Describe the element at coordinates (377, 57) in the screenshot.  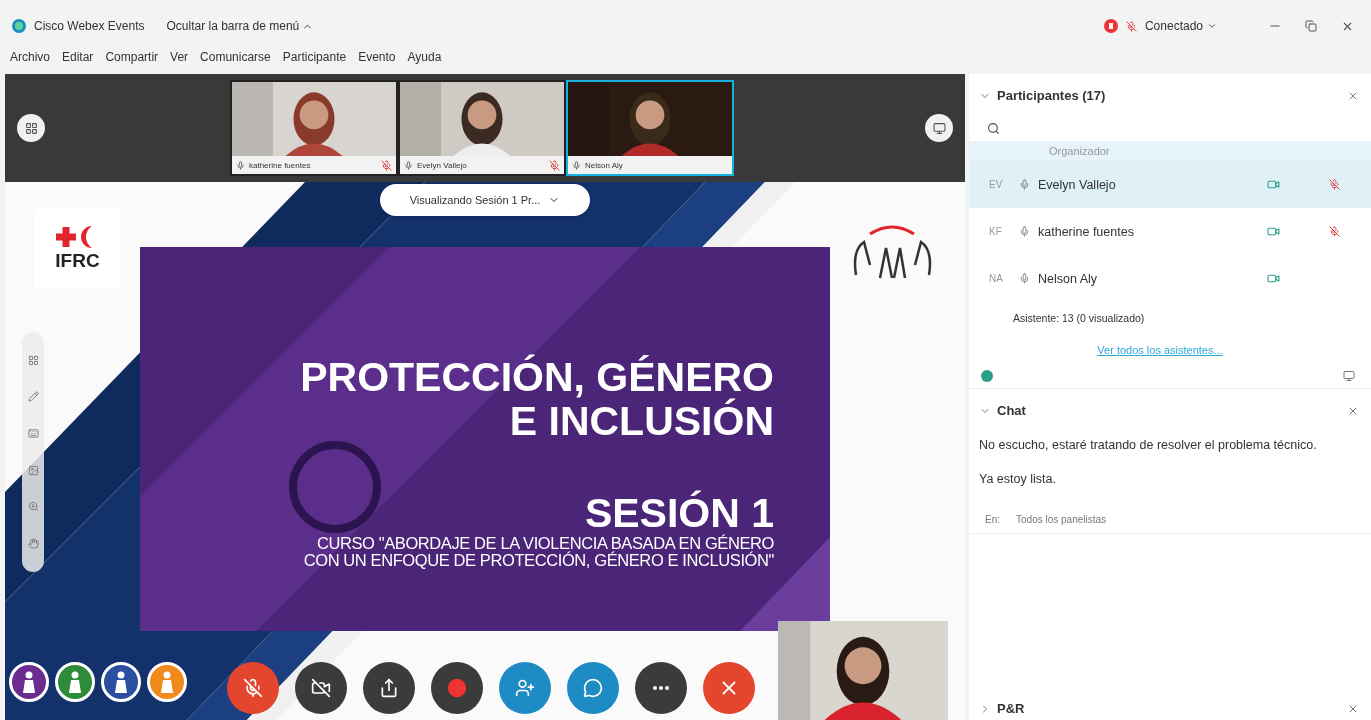
I see `menu-item: Evento` at that location.